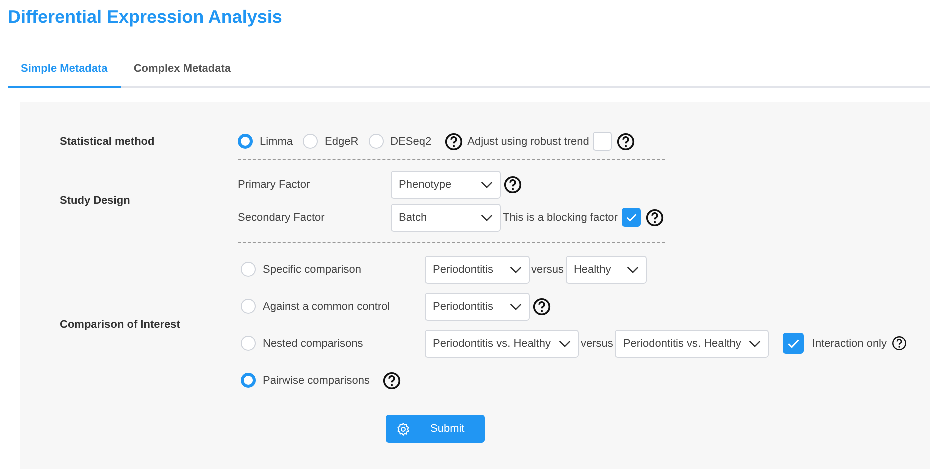 This screenshot has width=930, height=469. Describe the element at coordinates (403, 429) in the screenshot. I see `settings-icon` at that location.